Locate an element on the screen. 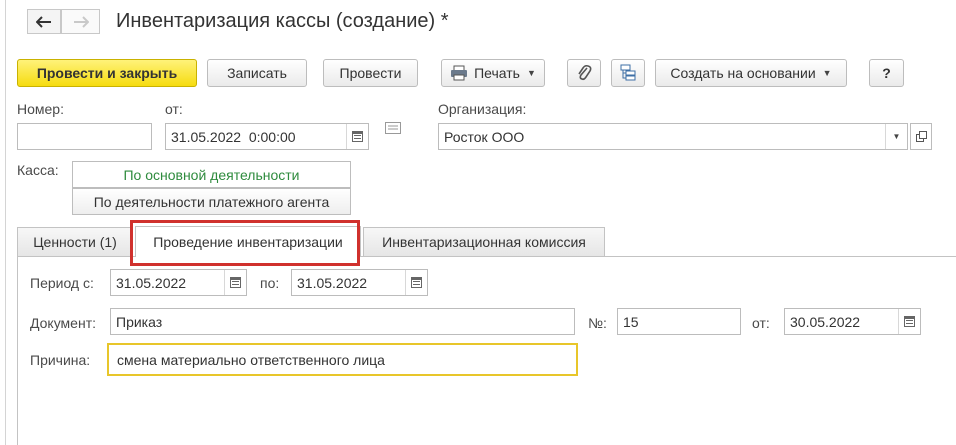 This screenshot has height=445, width=956. reason-label: Причина: is located at coordinates (60, 360).